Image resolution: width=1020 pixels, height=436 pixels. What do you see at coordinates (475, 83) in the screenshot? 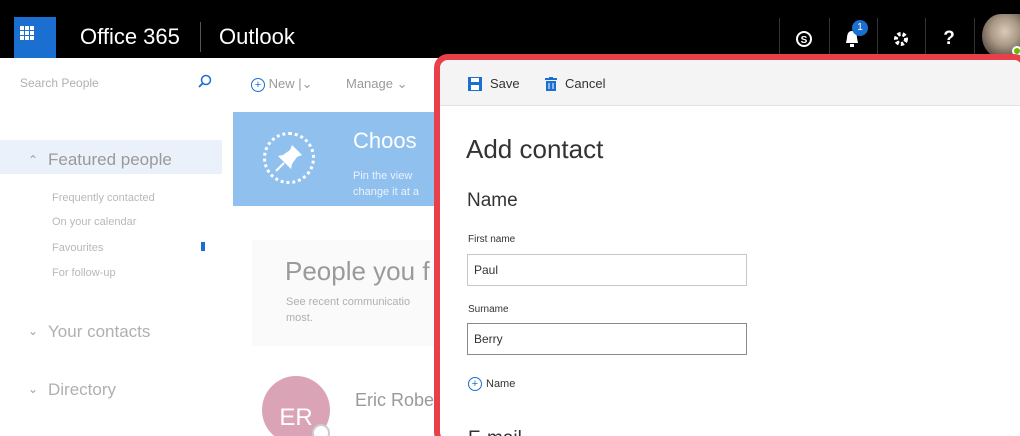
I see `save-icon` at bounding box center [475, 83].